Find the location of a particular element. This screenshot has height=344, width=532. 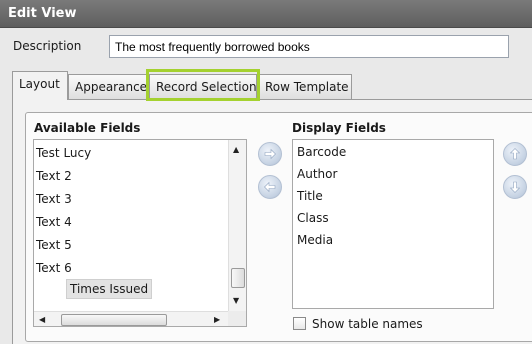

list-item: Title is located at coordinates (310, 196).